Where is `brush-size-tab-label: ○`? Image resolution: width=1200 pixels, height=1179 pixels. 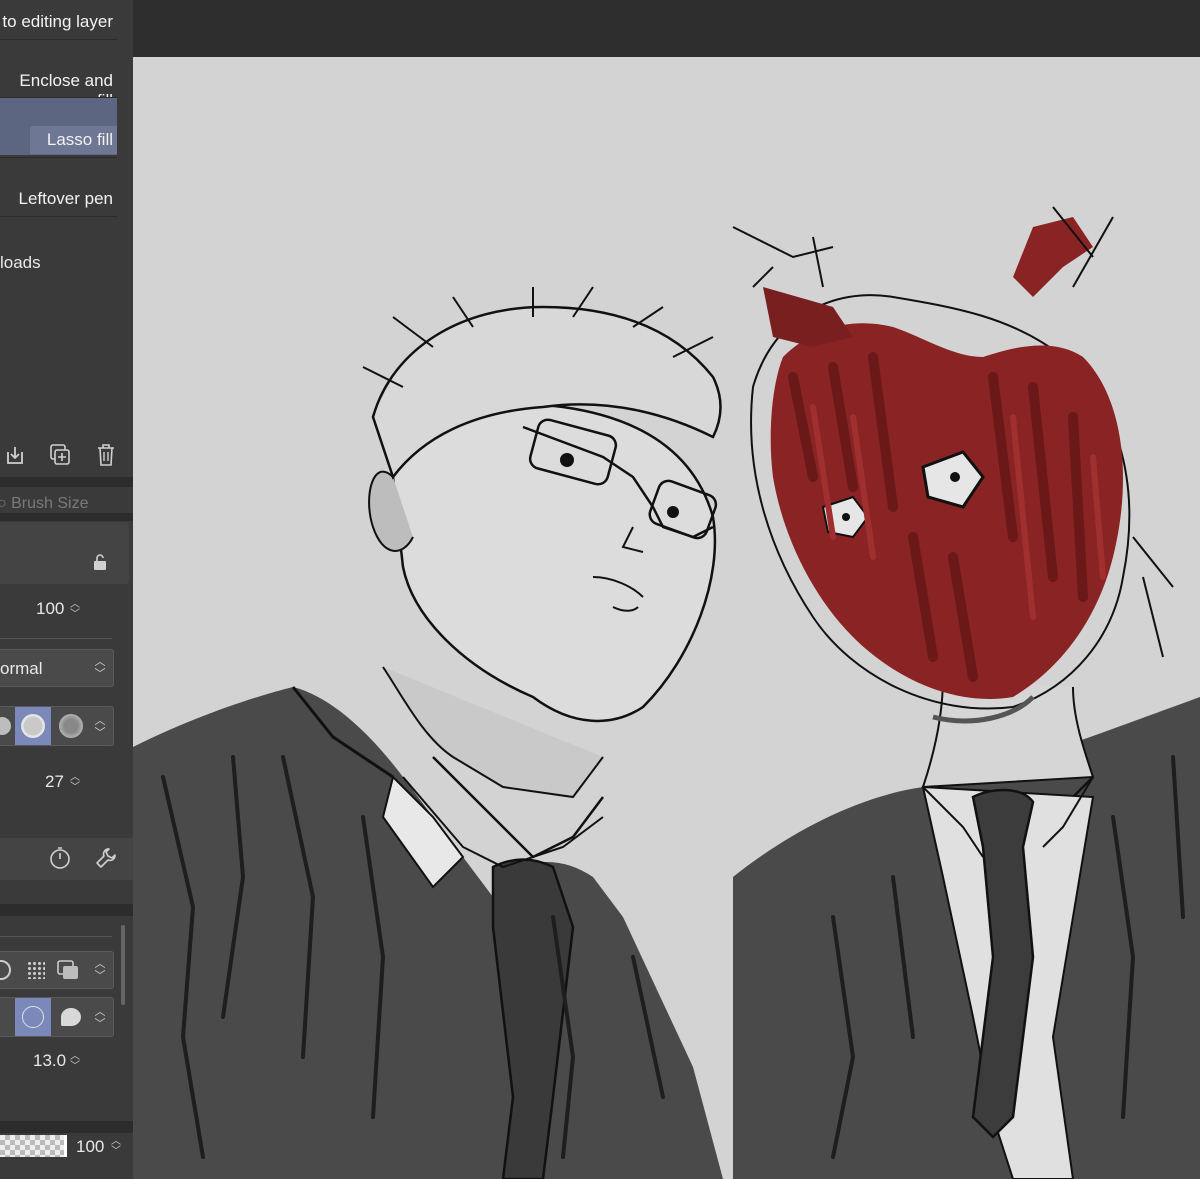 brush-size-tab-label: ○ is located at coordinates (3, 503).